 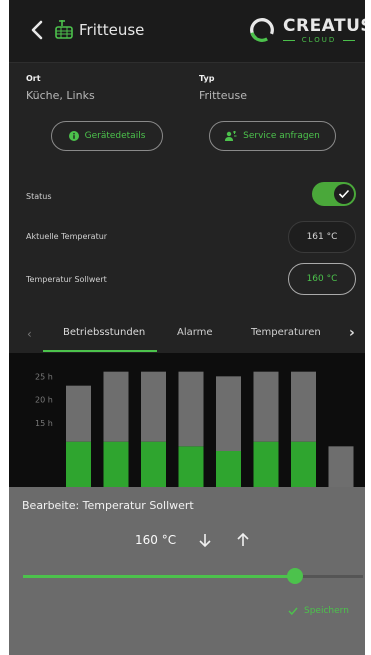 What do you see at coordinates (38, 30) in the screenshot?
I see `back-icon` at bounding box center [38, 30].